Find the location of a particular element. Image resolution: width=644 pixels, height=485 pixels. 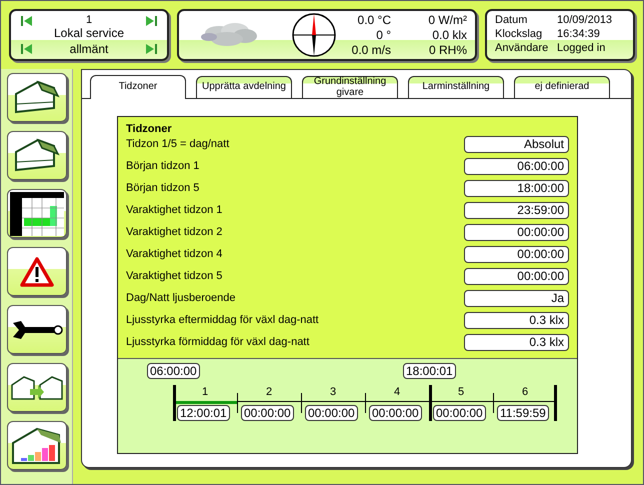

tab: Upprätta avdelning is located at coordinates (244, 87).